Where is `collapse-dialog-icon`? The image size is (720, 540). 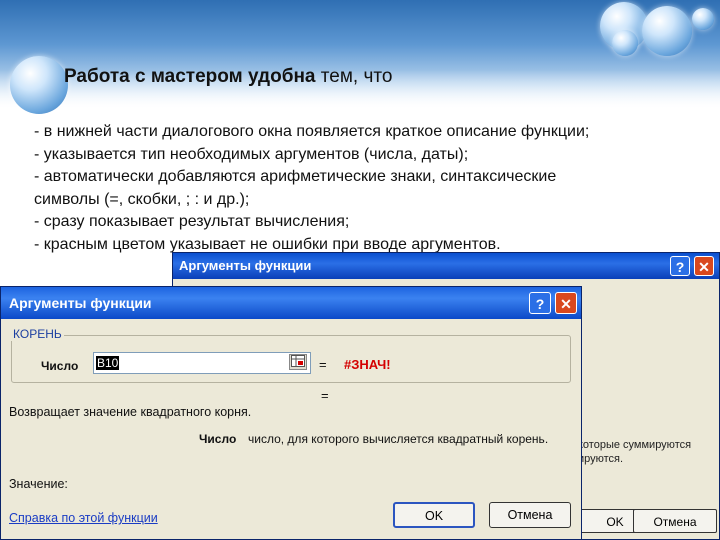 collapse-dialog-icon is located at coordinates (298, 361).